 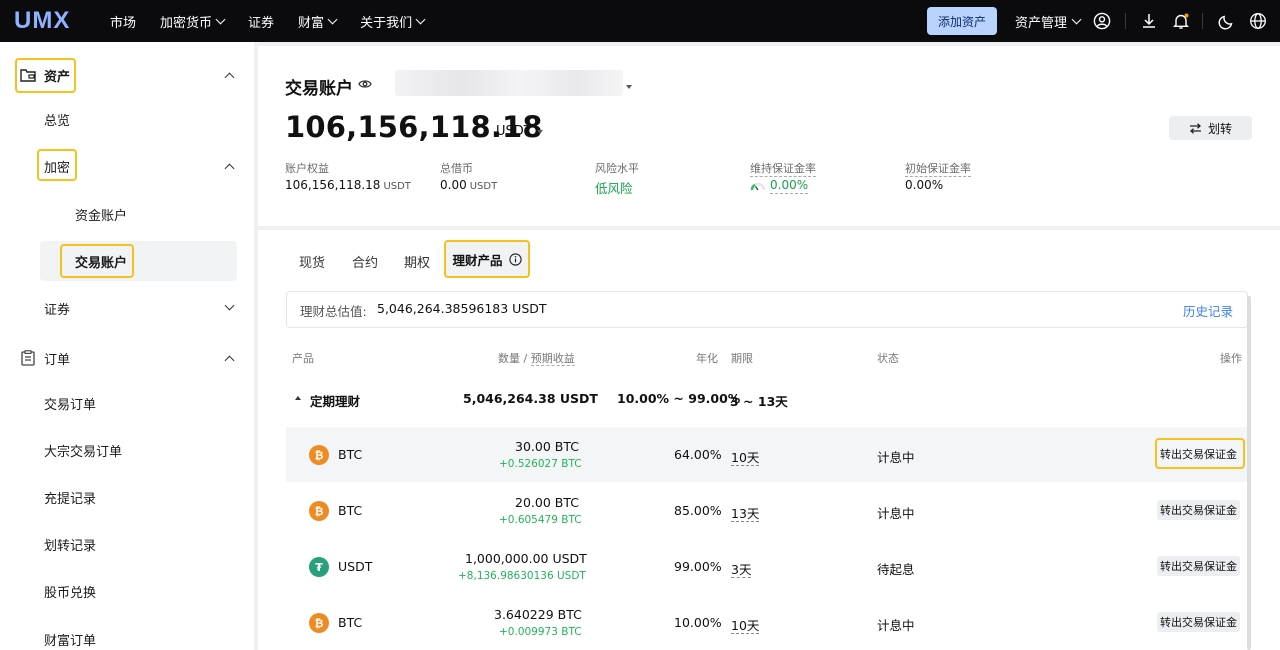 What do you see at coordinates (127, 544) in the screenshot?
I see `sidebar-item-transfer-records: 划转记录` at bounding box center [127, 544].